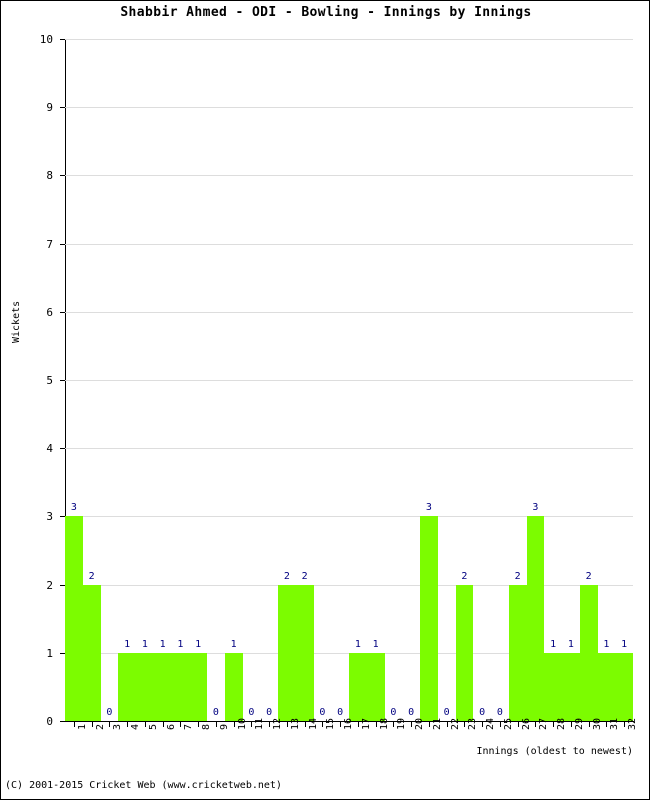  What do you see at coordinates (544, 723) in the screenshot?
I see `x-tick-label: 27` at bounding box center [544, 723].